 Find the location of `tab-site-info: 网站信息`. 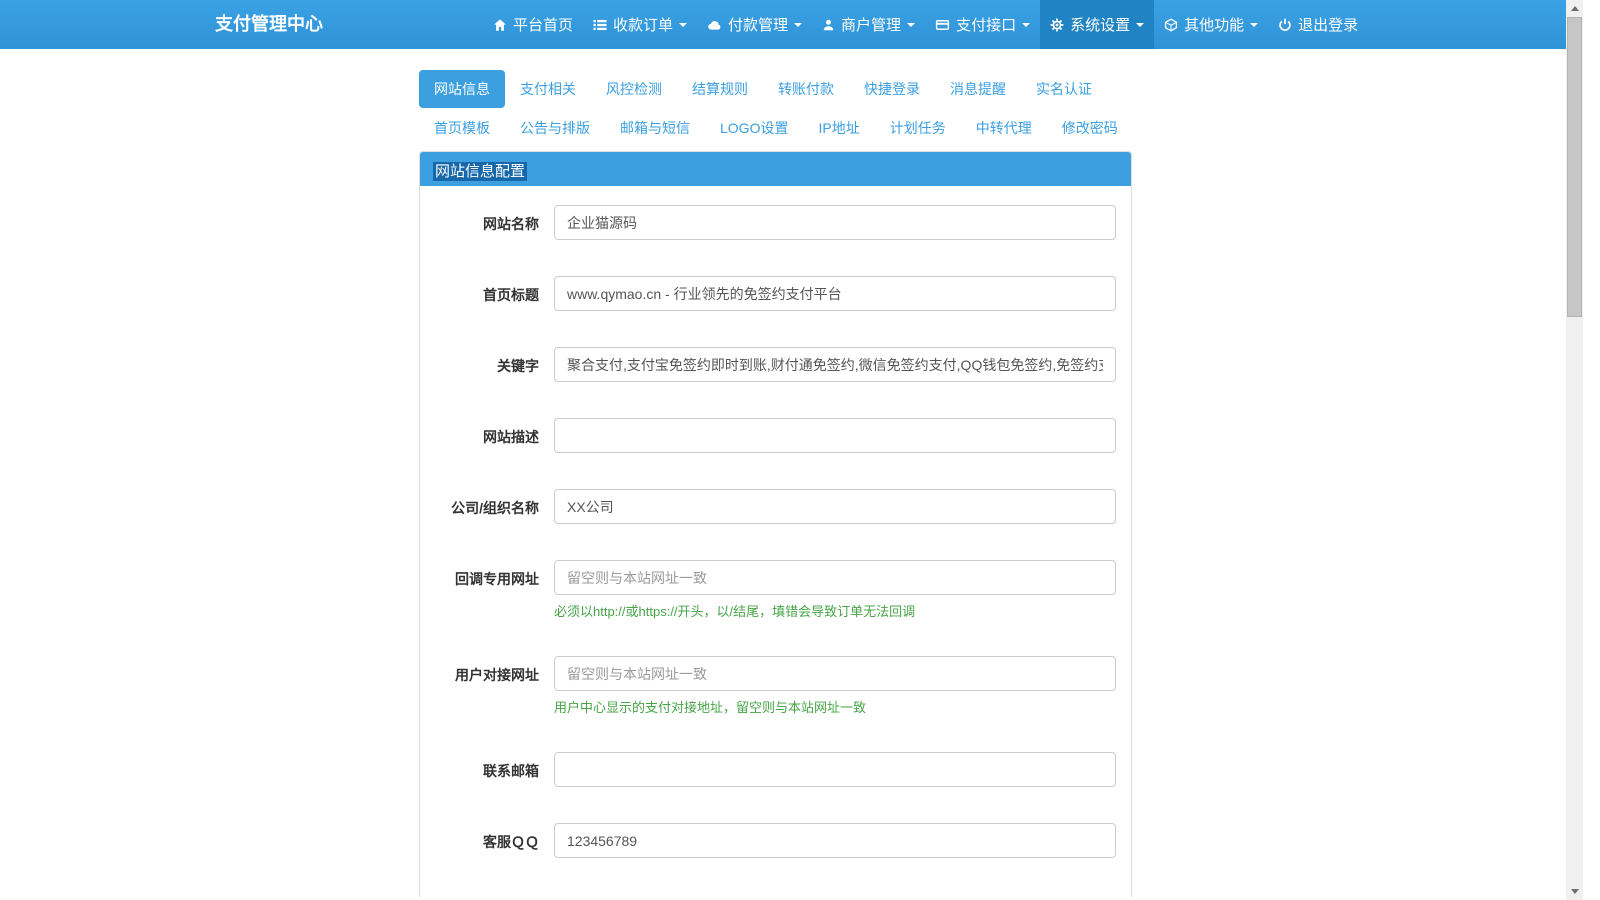

tab-site-info: 网站信息 is located at coordinates (462, 89).